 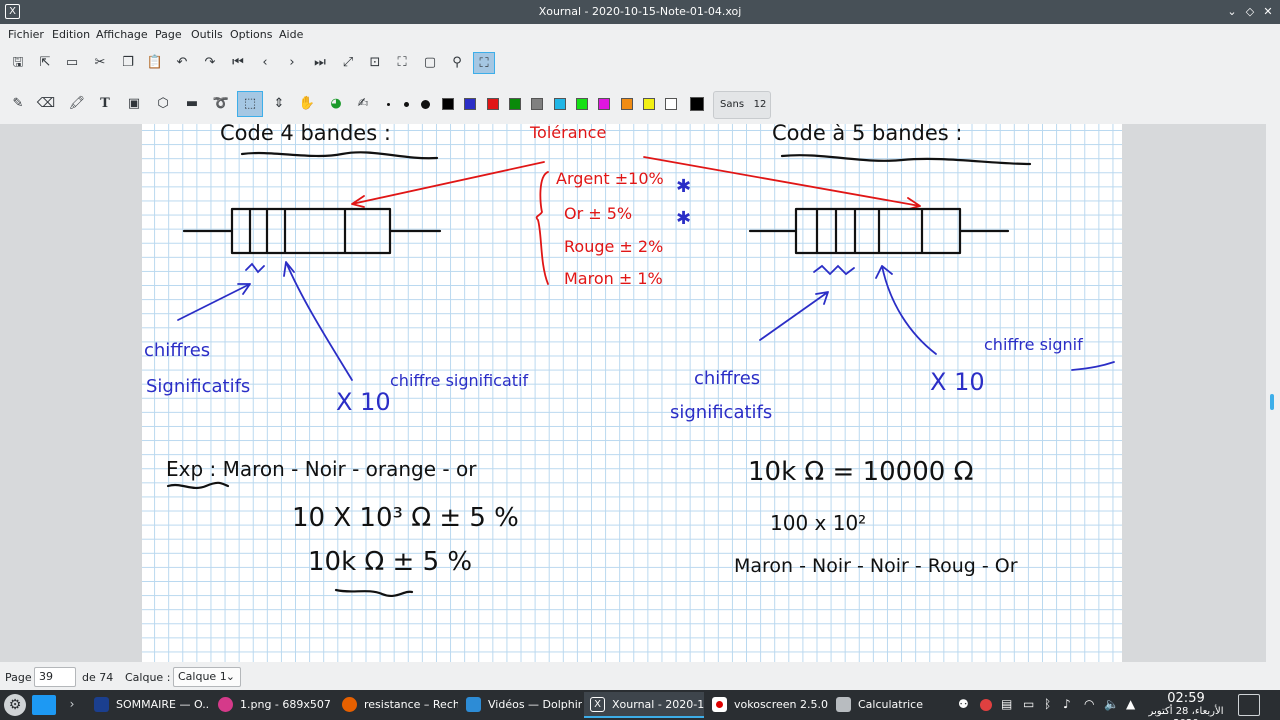 What do you see at coordinates (18, 104) in the screenshot?
I see `pen-icon: ✎` at bounding box center [18, 104].